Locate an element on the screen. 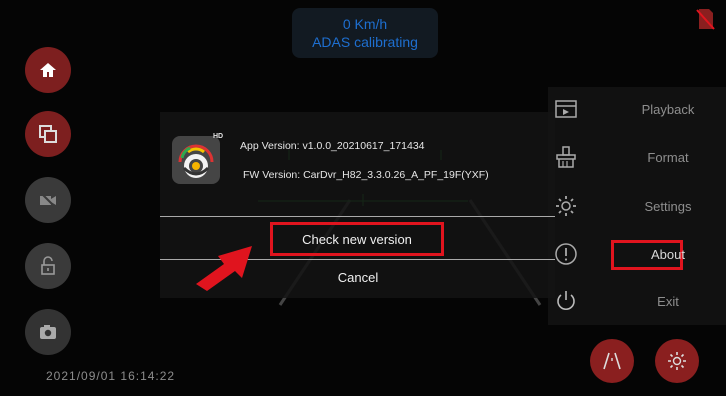  timestamp: 2021/09/01 16:14:22 is located at coordinates (111, 376).